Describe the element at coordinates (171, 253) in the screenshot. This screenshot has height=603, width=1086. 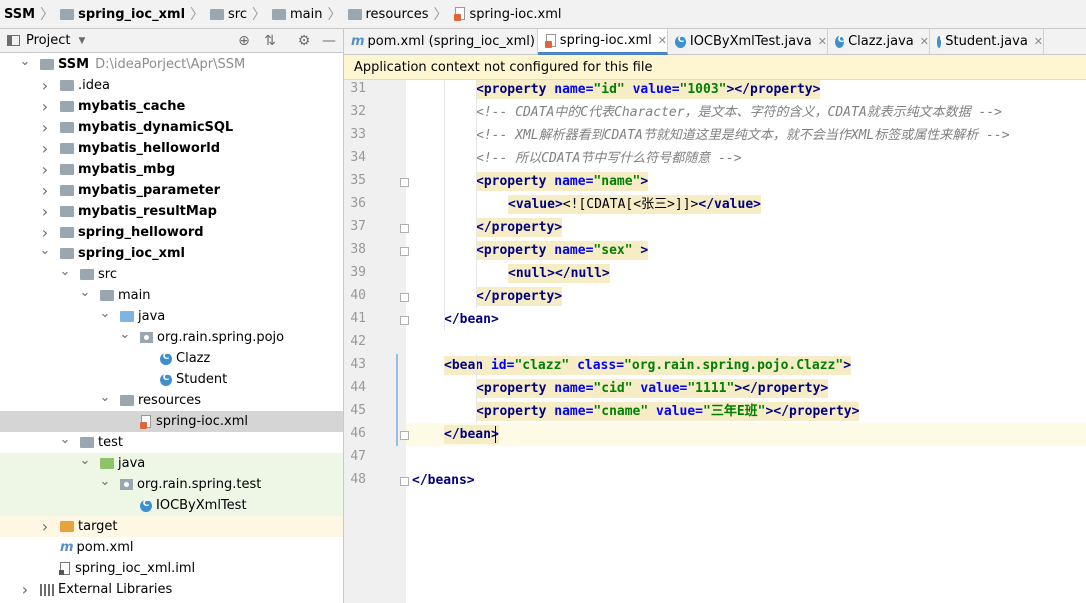
I see `tree-item: ⌄ spring_ioc_xml` at that location.